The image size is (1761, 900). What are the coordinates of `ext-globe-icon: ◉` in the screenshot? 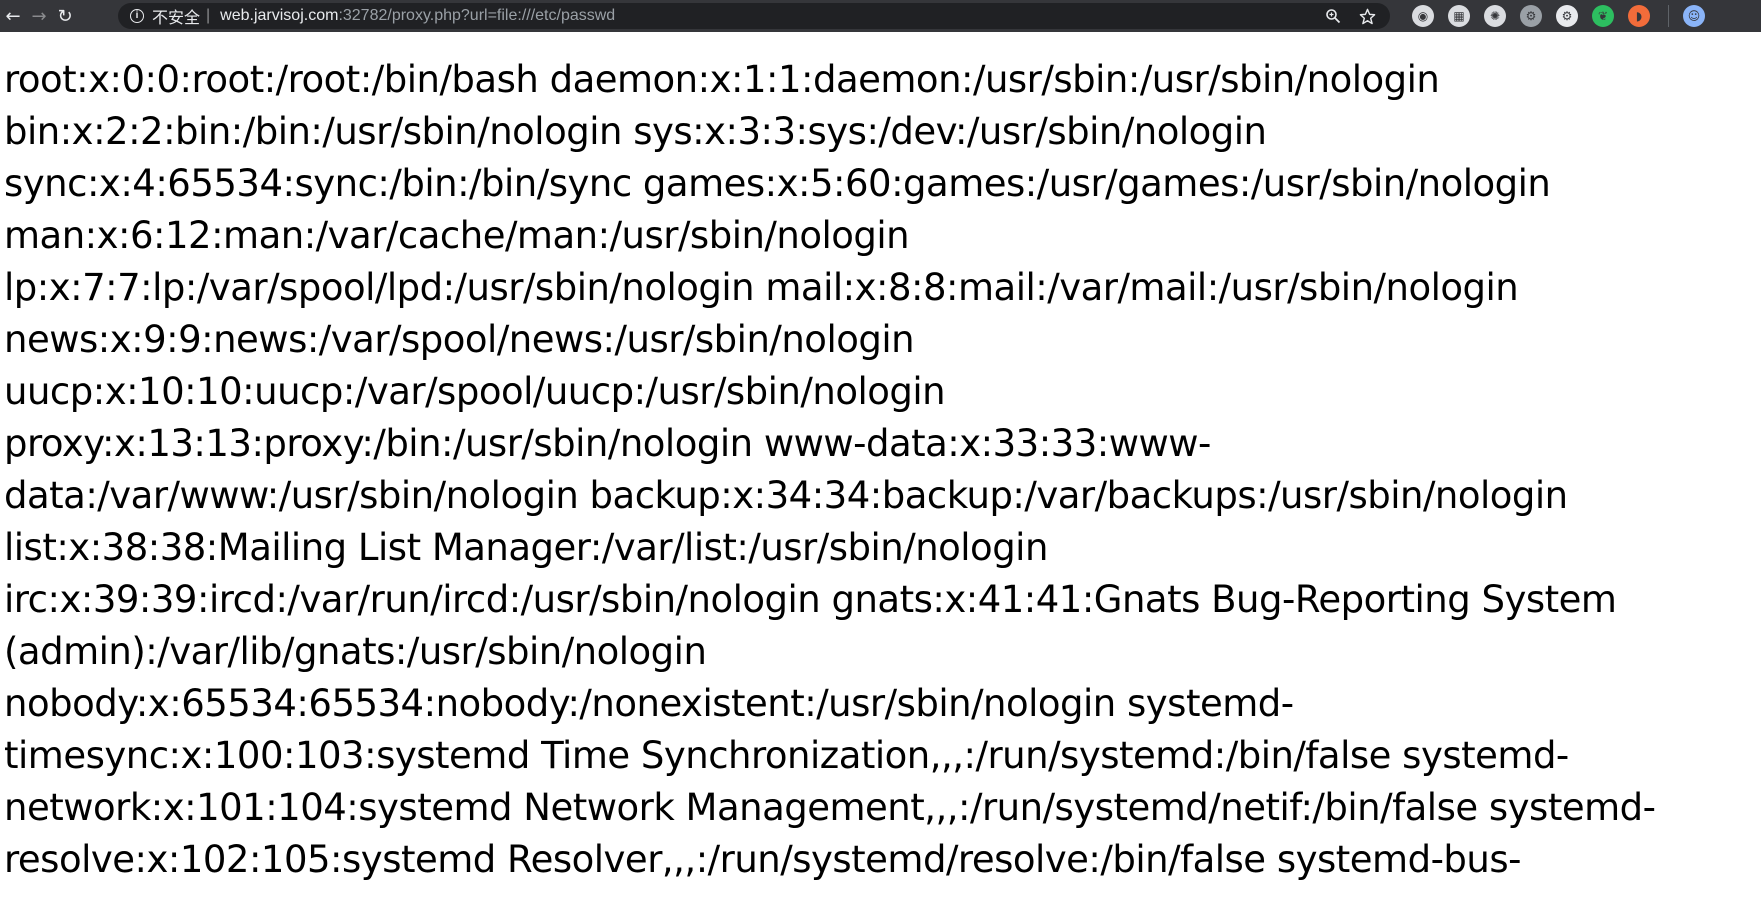 It's located at (1423, 16).